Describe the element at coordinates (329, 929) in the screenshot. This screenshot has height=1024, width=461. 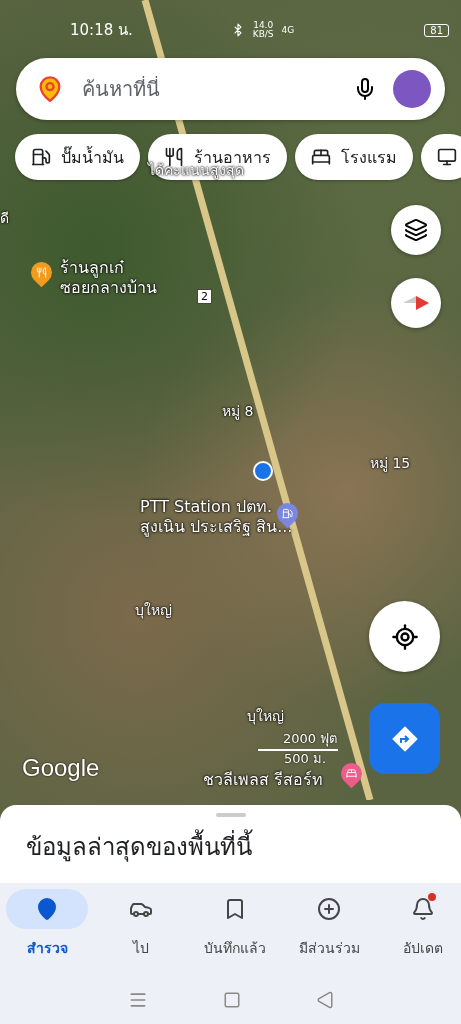
I see `nav-tab: มีส่วนร่วม` at that location.